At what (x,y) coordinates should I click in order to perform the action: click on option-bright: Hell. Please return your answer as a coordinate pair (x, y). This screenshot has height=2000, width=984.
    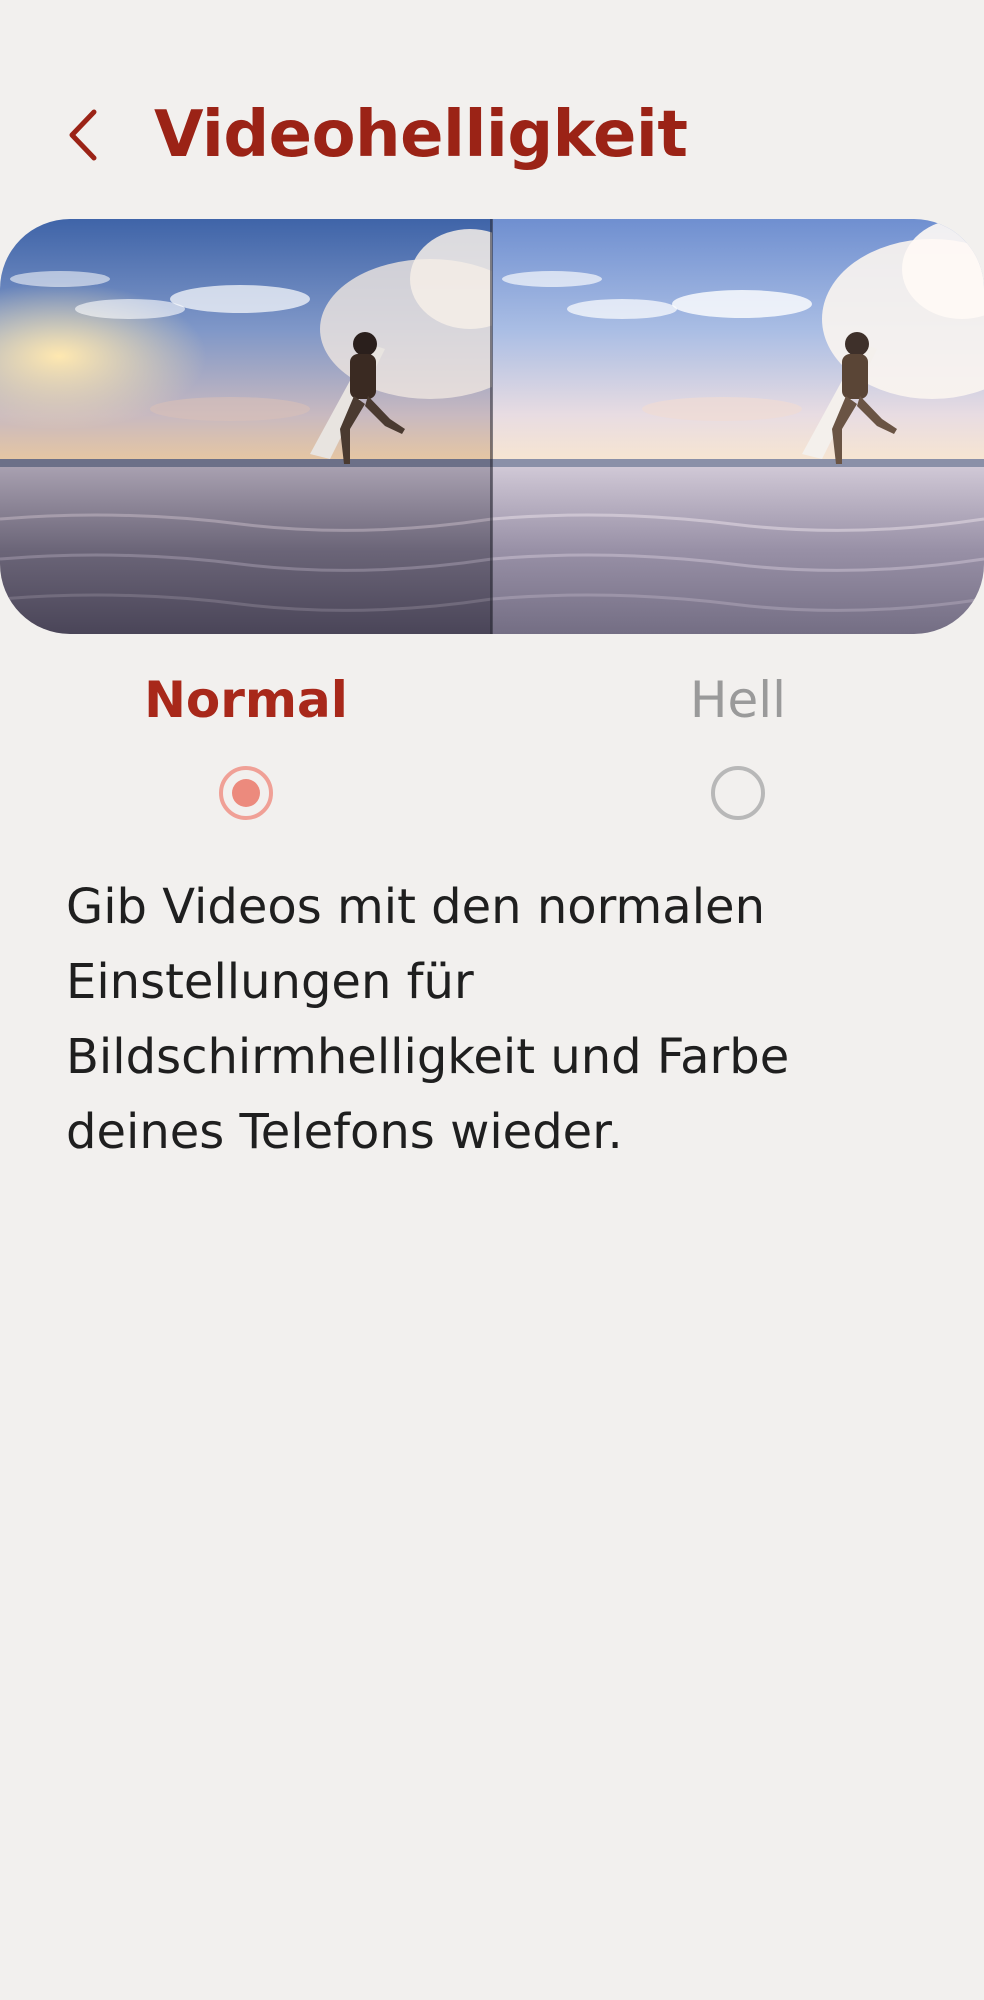
    Looking at the image, I should click on (738, 745).